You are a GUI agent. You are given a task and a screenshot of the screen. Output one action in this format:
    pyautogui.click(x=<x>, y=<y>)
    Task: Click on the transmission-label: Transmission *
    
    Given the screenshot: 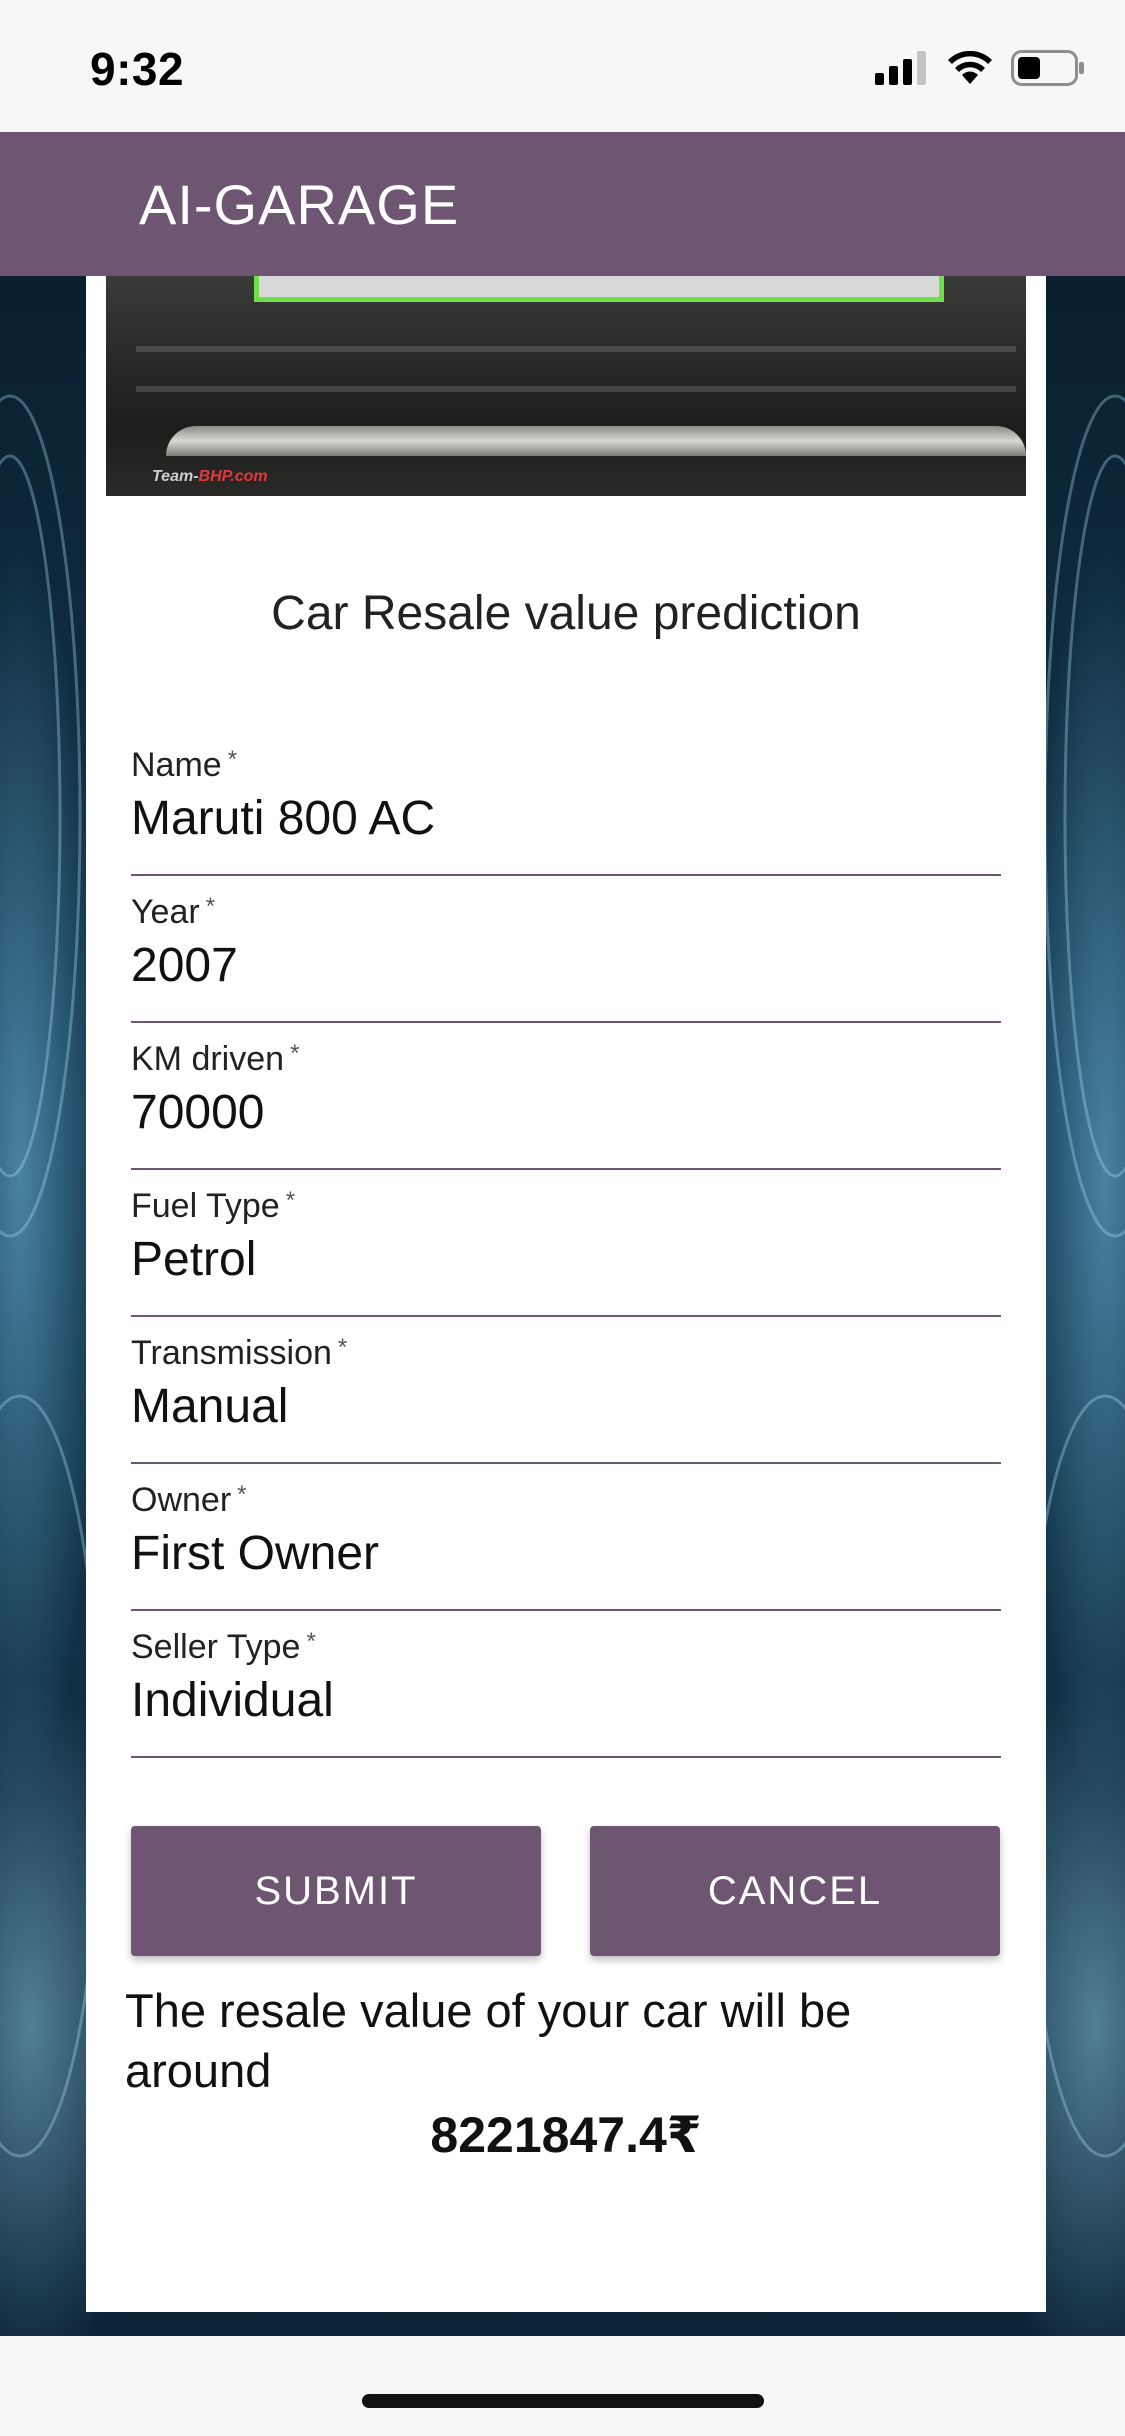 What is the action you would take?
    pyautogui.click(x=239, y=1353)
    